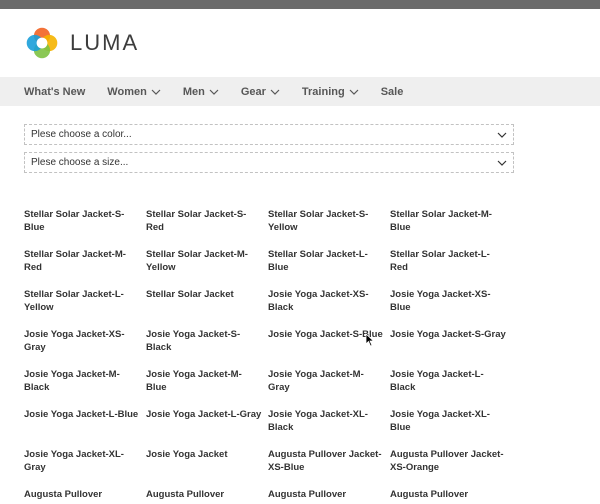  I want to click on product-link: Josie Yoga Jacket-L-Blue, so click(85, 422).